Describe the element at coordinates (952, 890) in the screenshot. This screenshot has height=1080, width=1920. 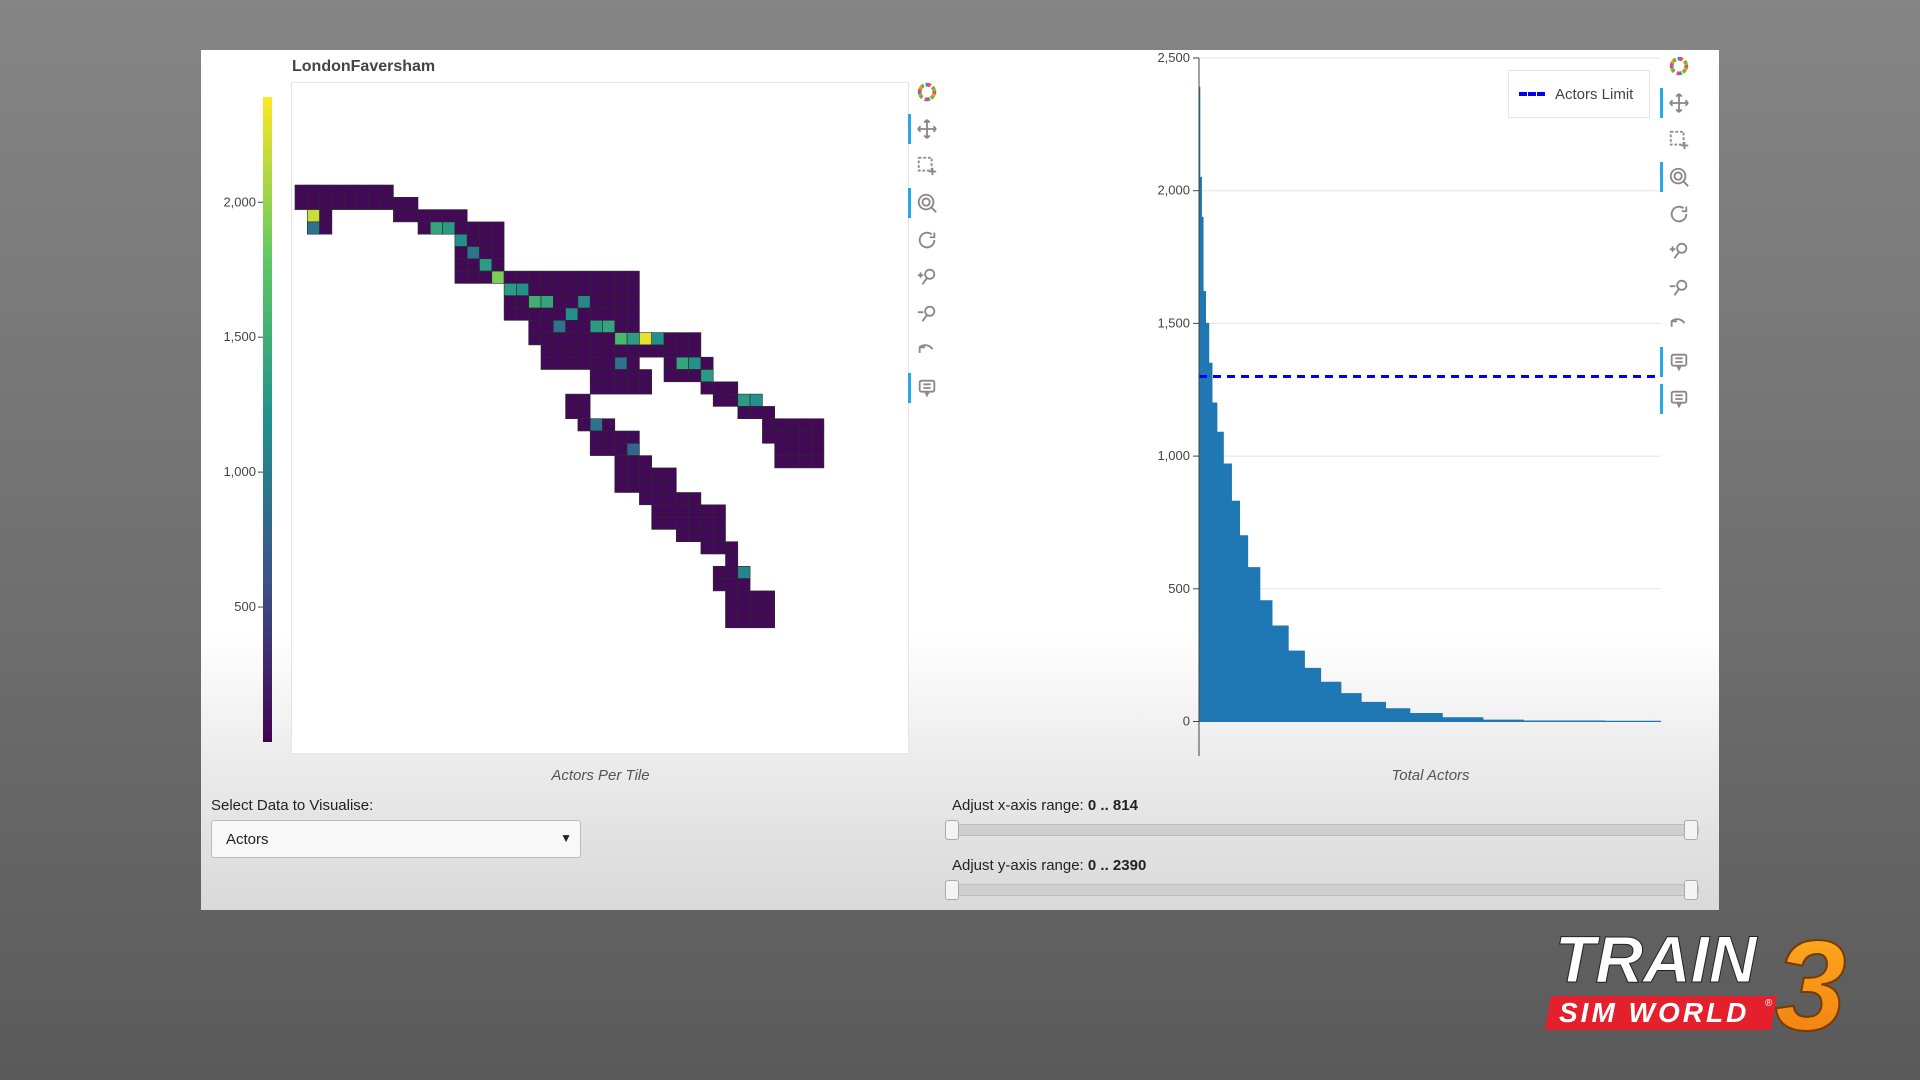
I see `y-range-handle-start` at that location.